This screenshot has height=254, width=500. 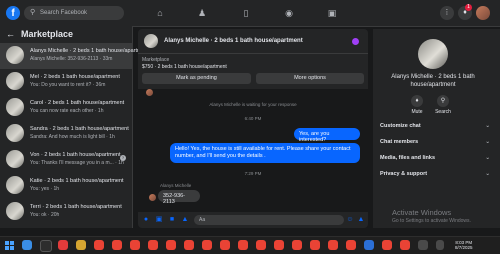 What do you see at coordinates (9, 245) in the screenshot?
I see `windows-start-icon` at bounding box center [9, 245].